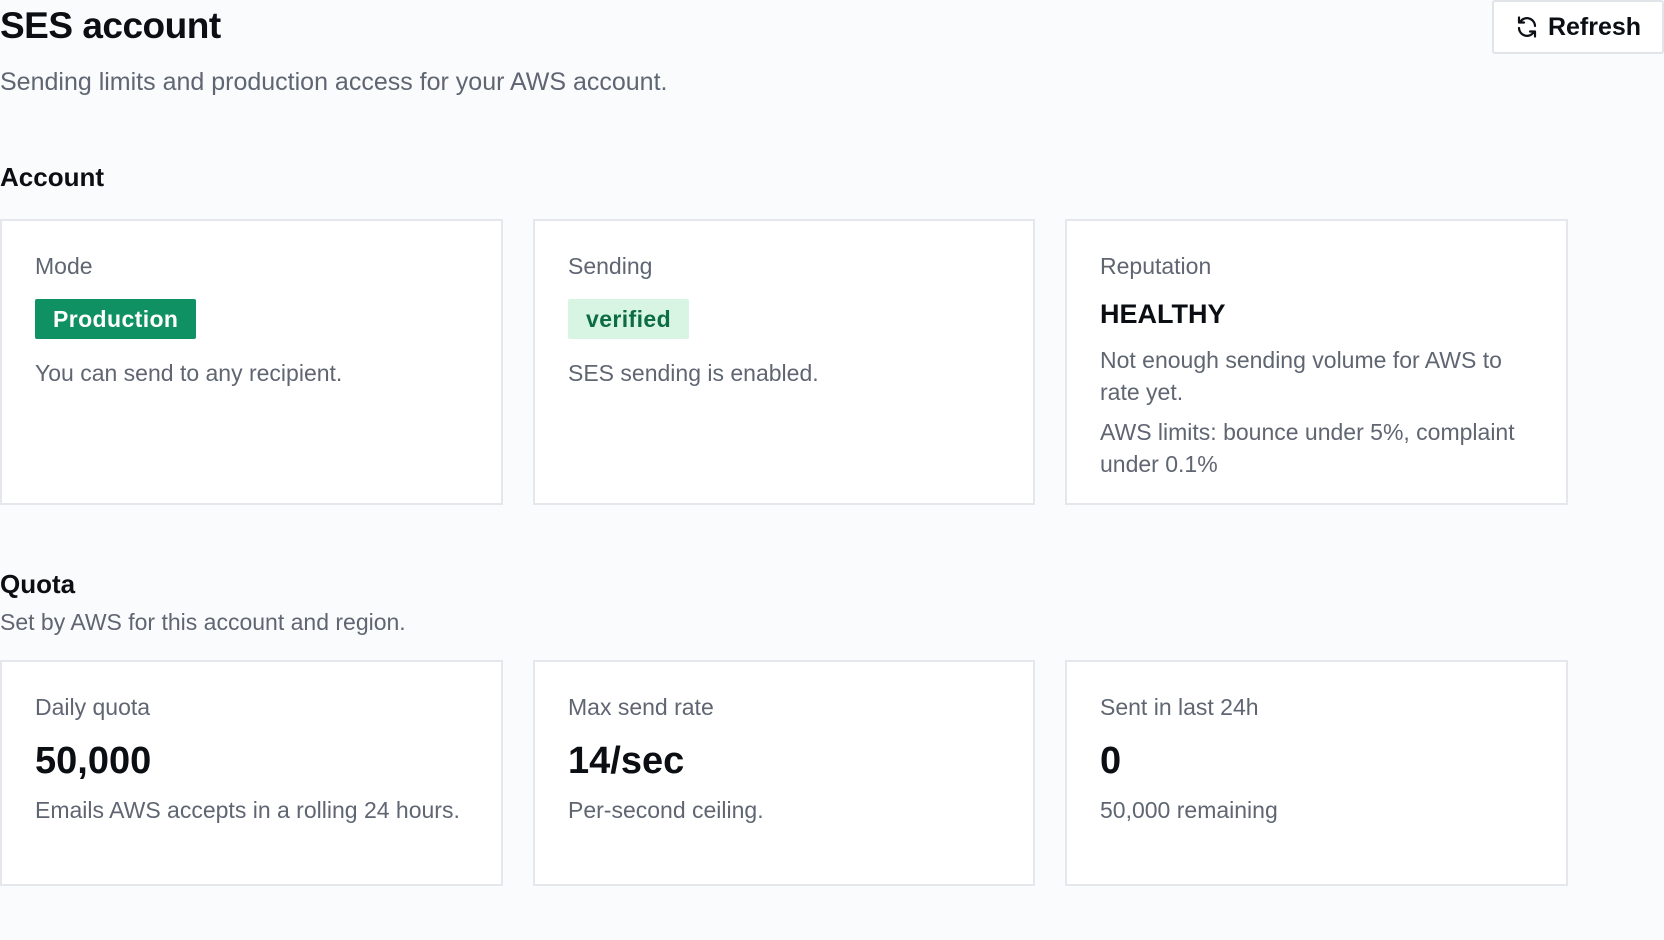 The height and width of the screenshot is (940, 1664). Describe the element at coordinates (64, 266) in the screenshot. I see `mode-label: Mode` at that location.